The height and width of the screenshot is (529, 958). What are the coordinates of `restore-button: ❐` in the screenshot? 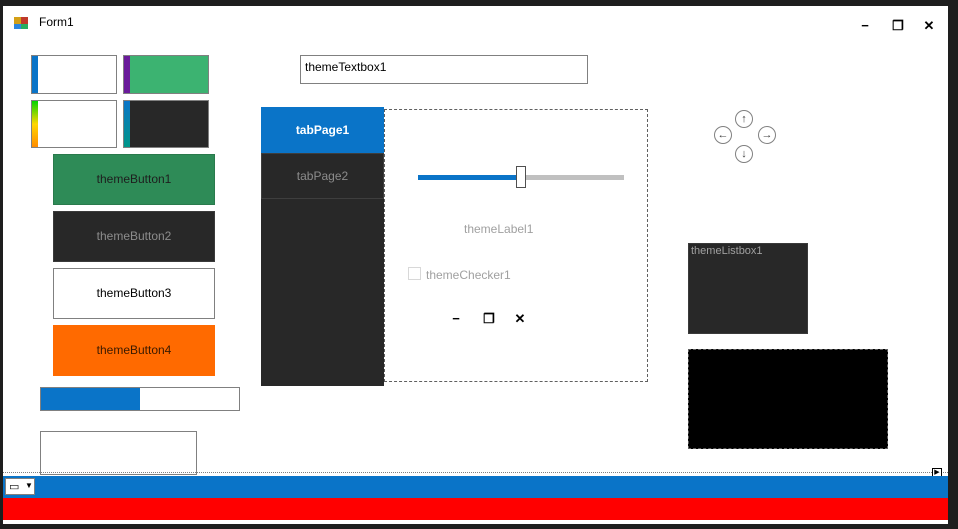 It's located at (898, 26).